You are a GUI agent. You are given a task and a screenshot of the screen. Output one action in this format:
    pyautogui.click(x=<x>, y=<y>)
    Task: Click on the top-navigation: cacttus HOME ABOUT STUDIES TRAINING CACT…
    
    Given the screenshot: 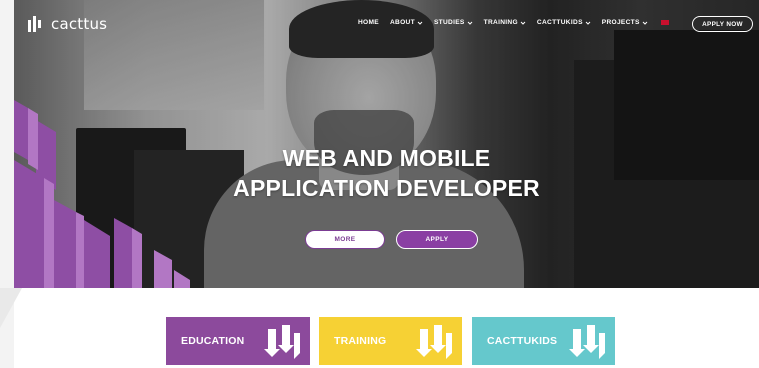 What is the action you would take?
    pyautogui.click(x=386, y=24)
    